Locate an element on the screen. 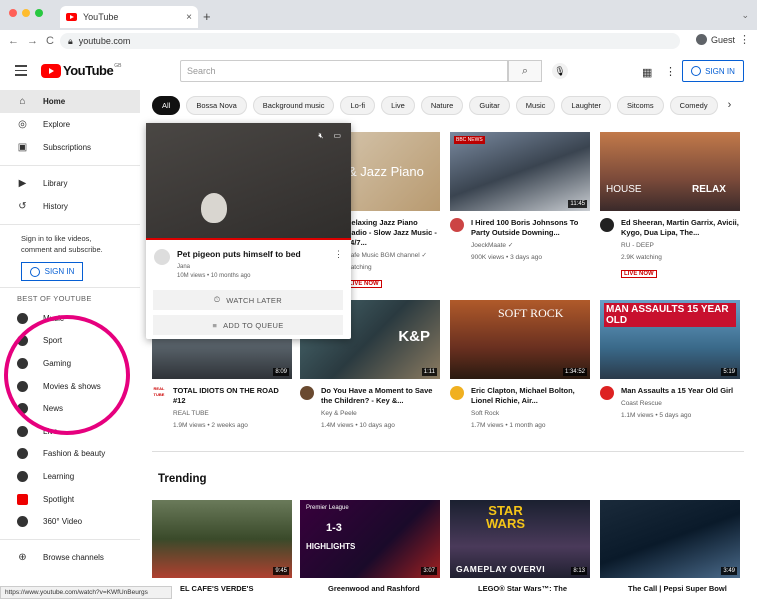 The width and height of the screenshot is (757, 599). forward-icon: → is located at coordinates (32, 41).